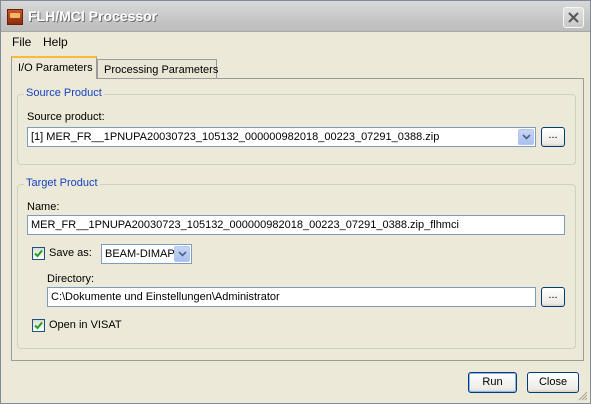 This screenshot has height=404, width=591. Describe the element at coordinates (157, 69) in the screenshot. I see `tab-processing-parameters: Processing Parameters` at that location.